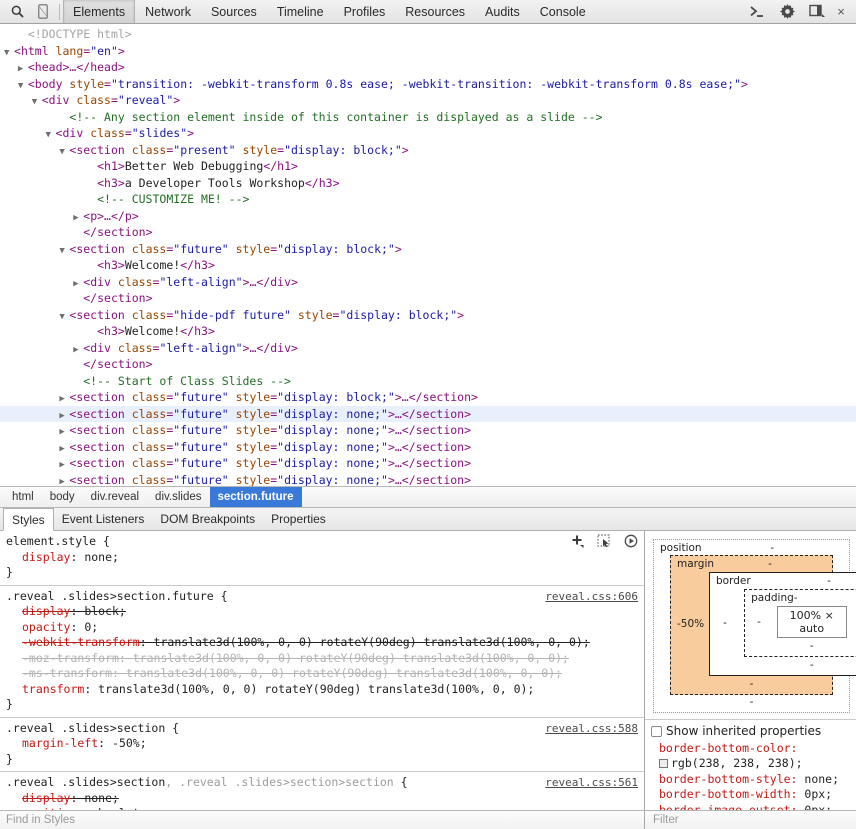 Image resolution: width=856 pixels, height=829 pixels. What do you see at coordinates (178, 497) in the screenshot?
I see `breadcrumb-item-div-slides: div.slides` at bounding box center [178, 497].